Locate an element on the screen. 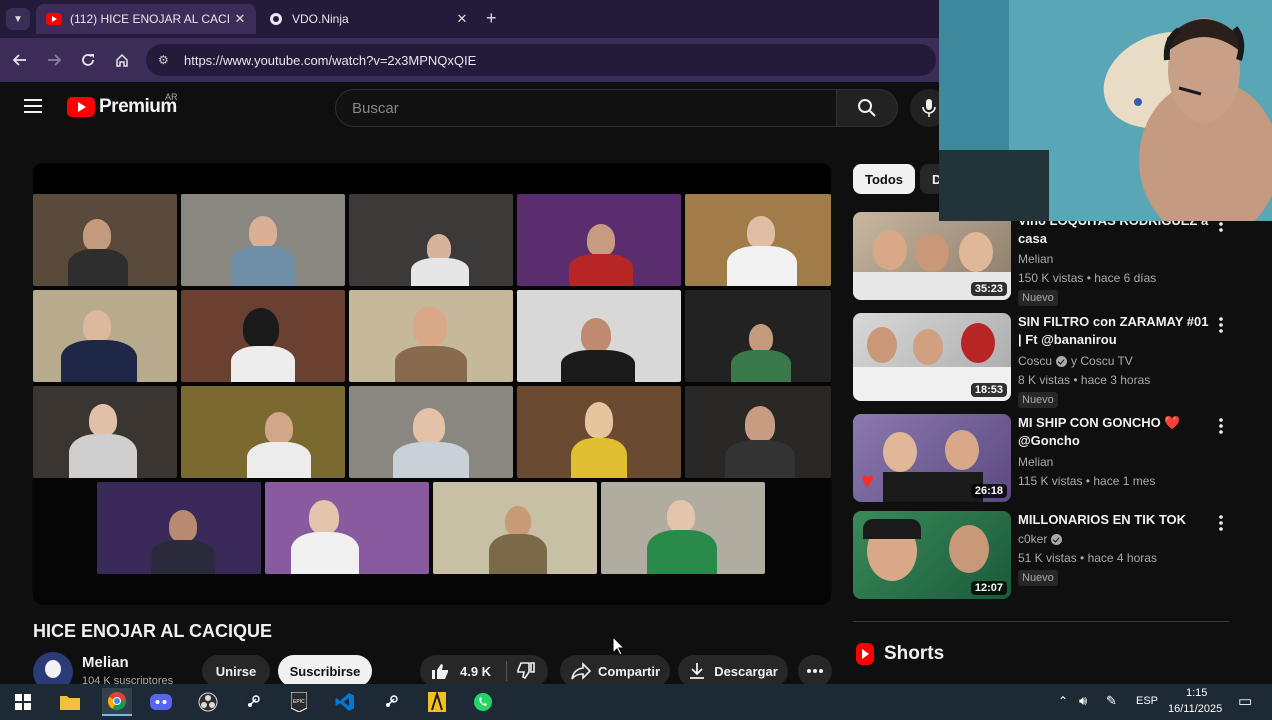  video-thumbnail: 12:07 is located at coordinates (932, 555).